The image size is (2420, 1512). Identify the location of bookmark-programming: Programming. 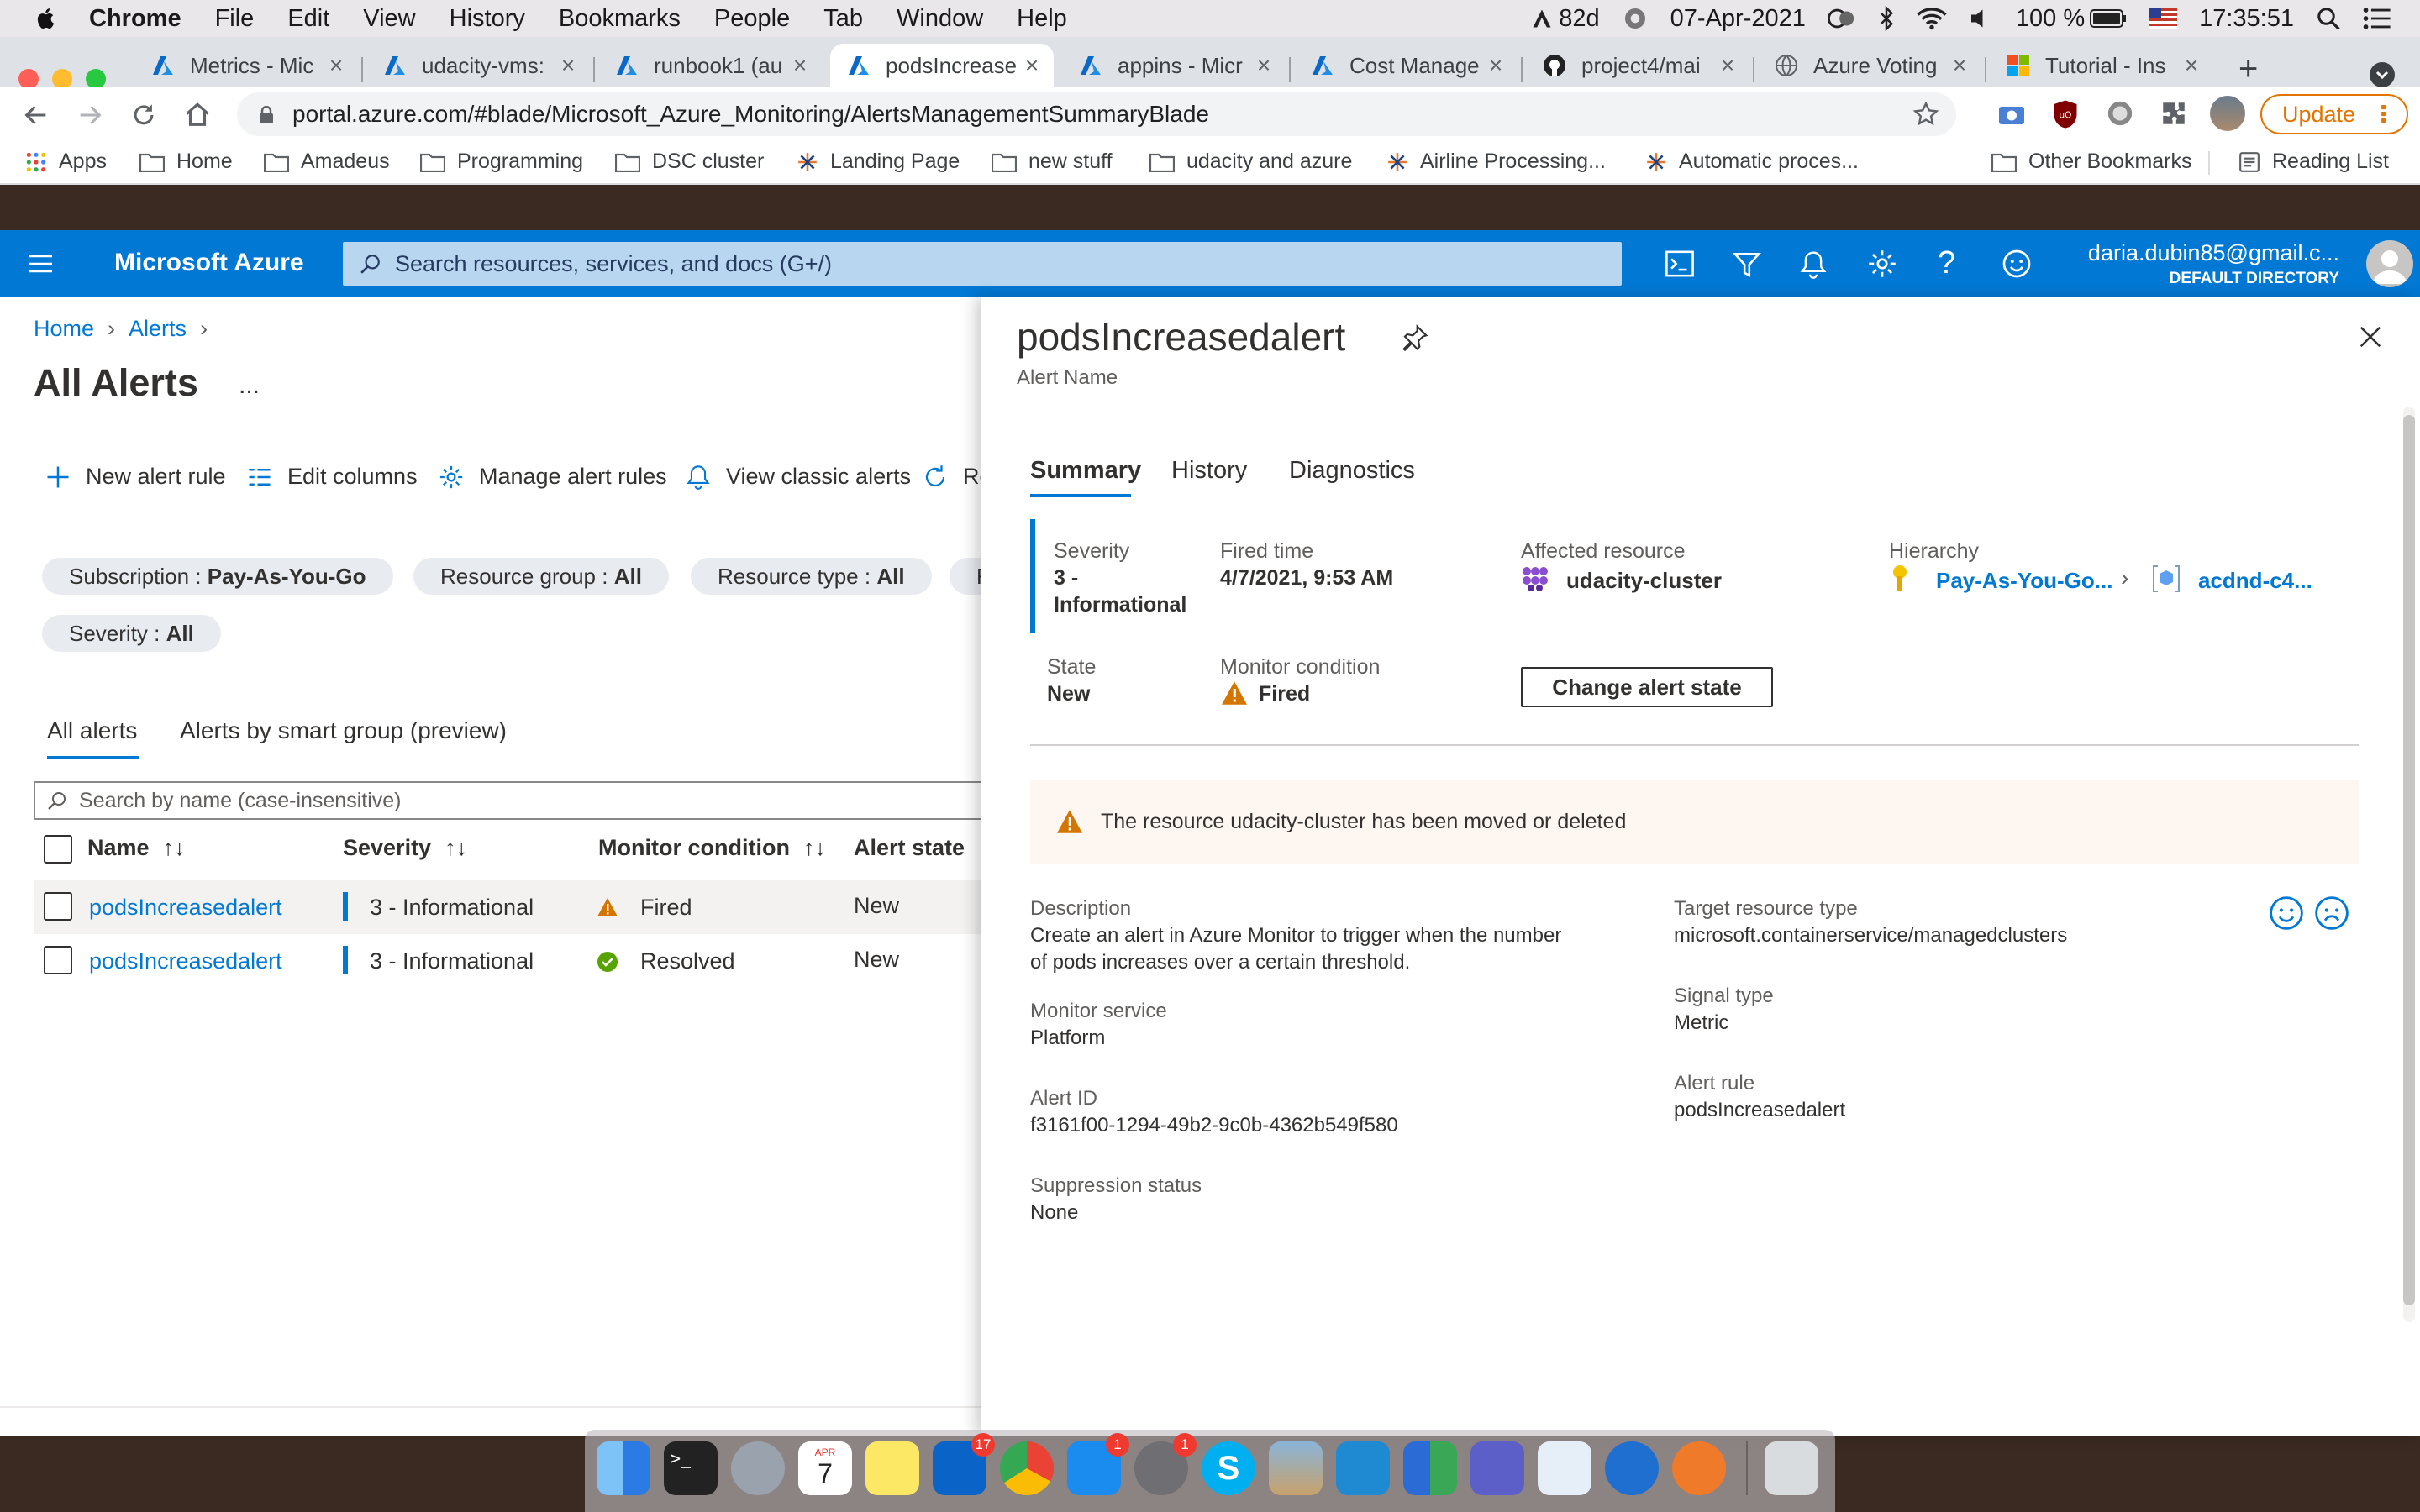
(501, 162).